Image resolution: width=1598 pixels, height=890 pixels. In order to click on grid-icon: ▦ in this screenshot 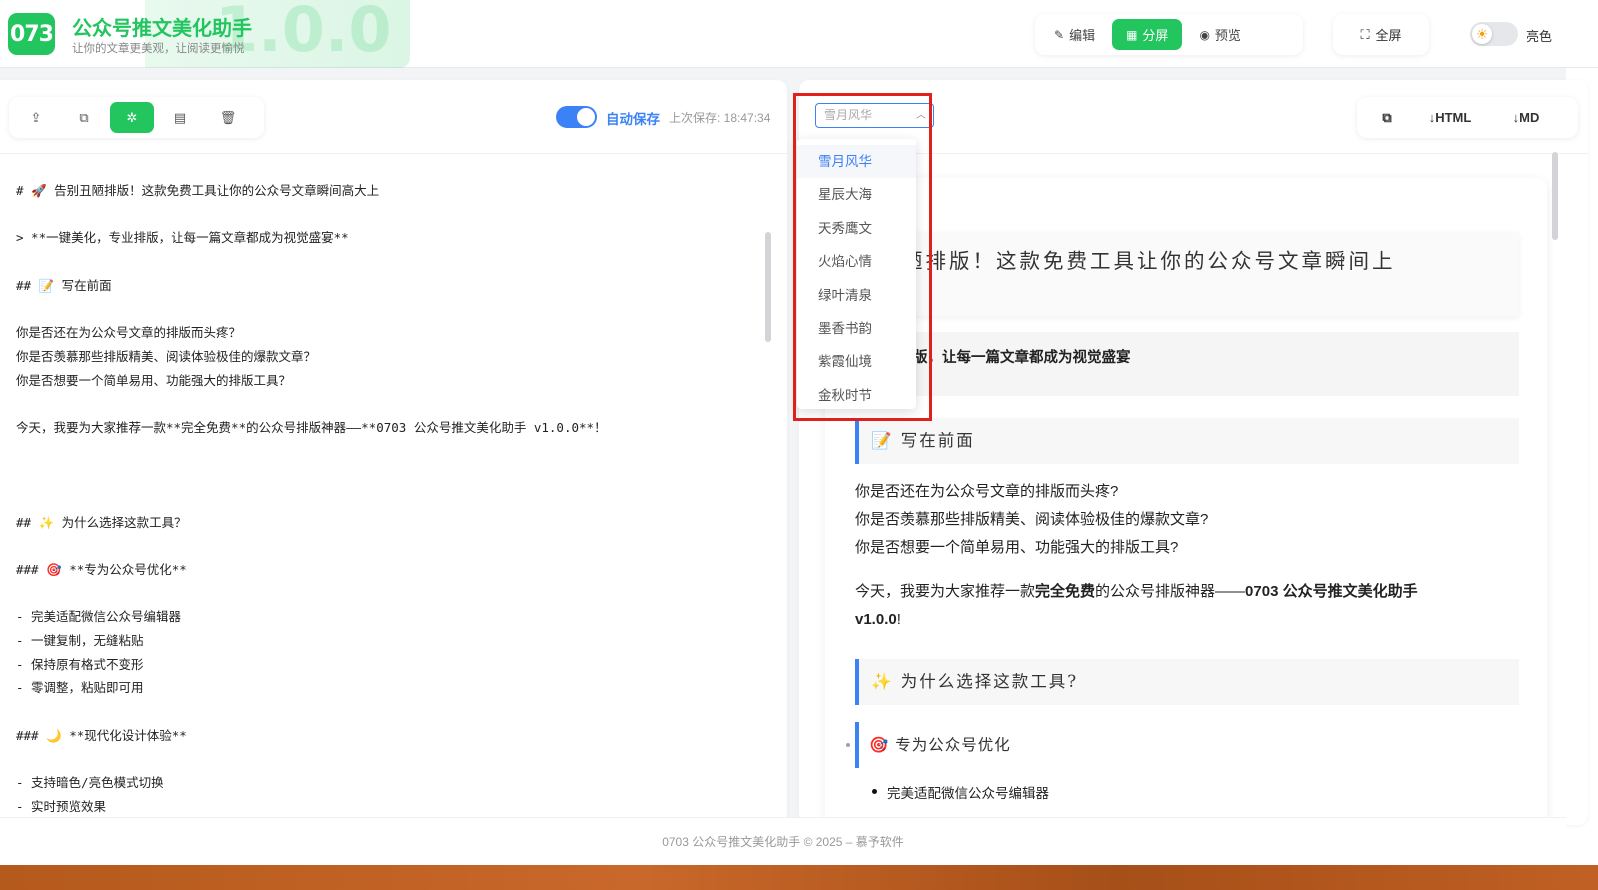, I will do `click(1132, 34)`.